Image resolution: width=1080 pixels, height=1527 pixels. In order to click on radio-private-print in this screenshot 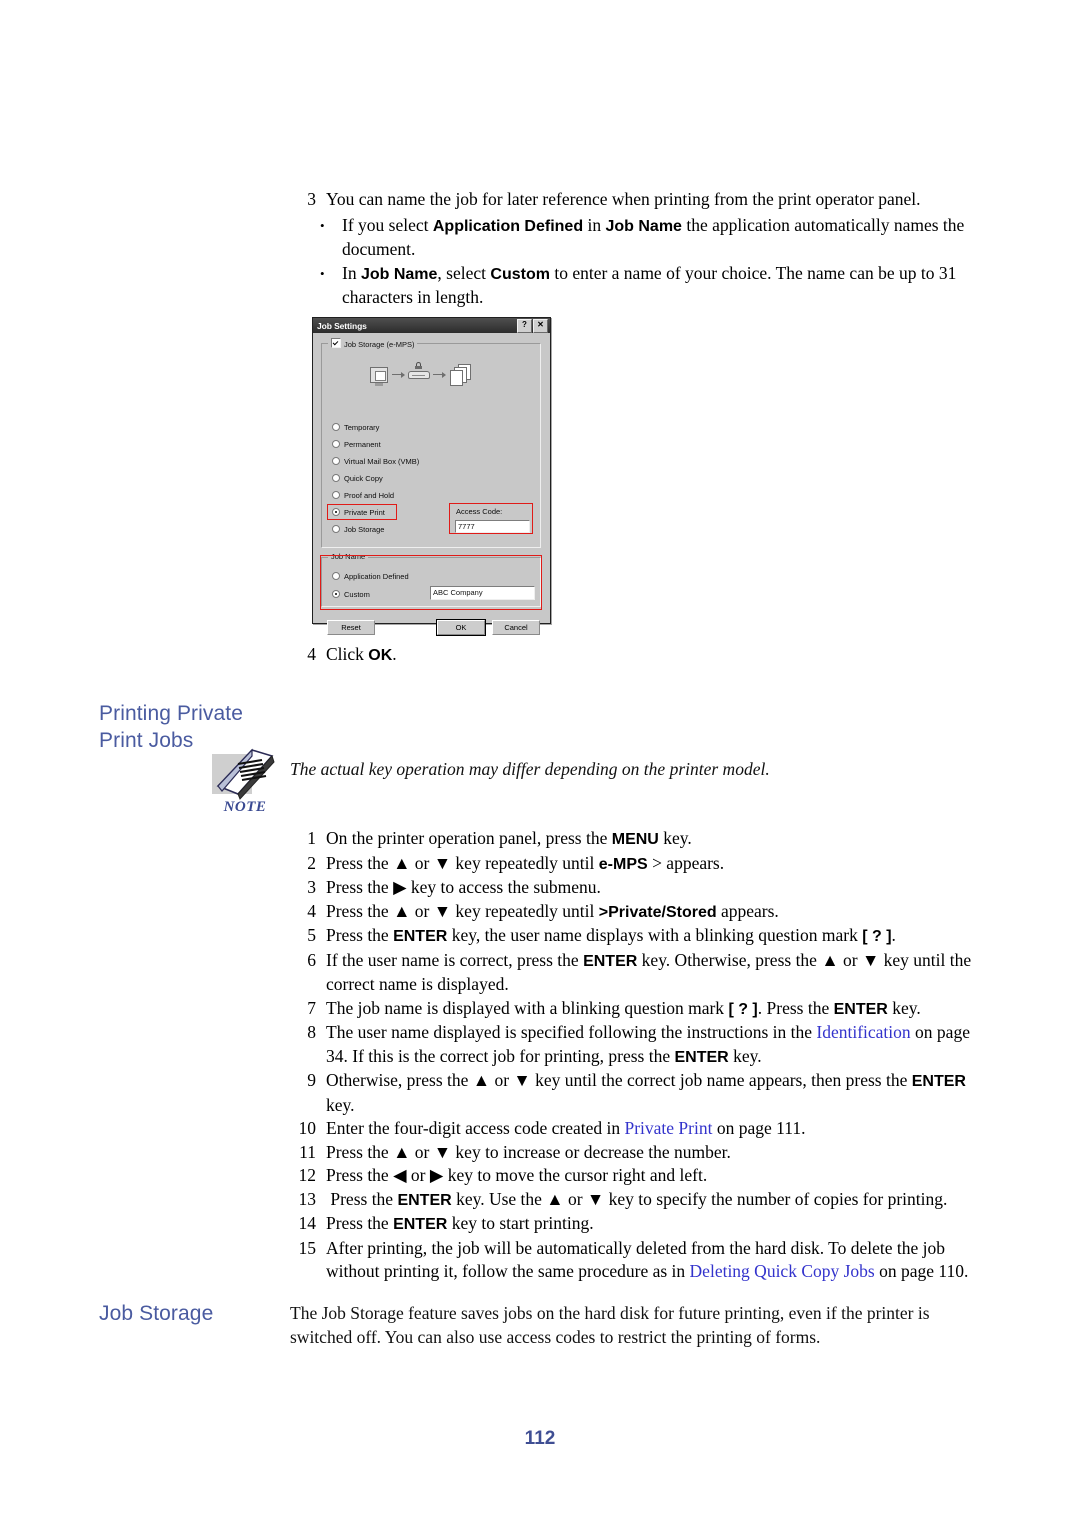, I will do `click(336, 512)`.